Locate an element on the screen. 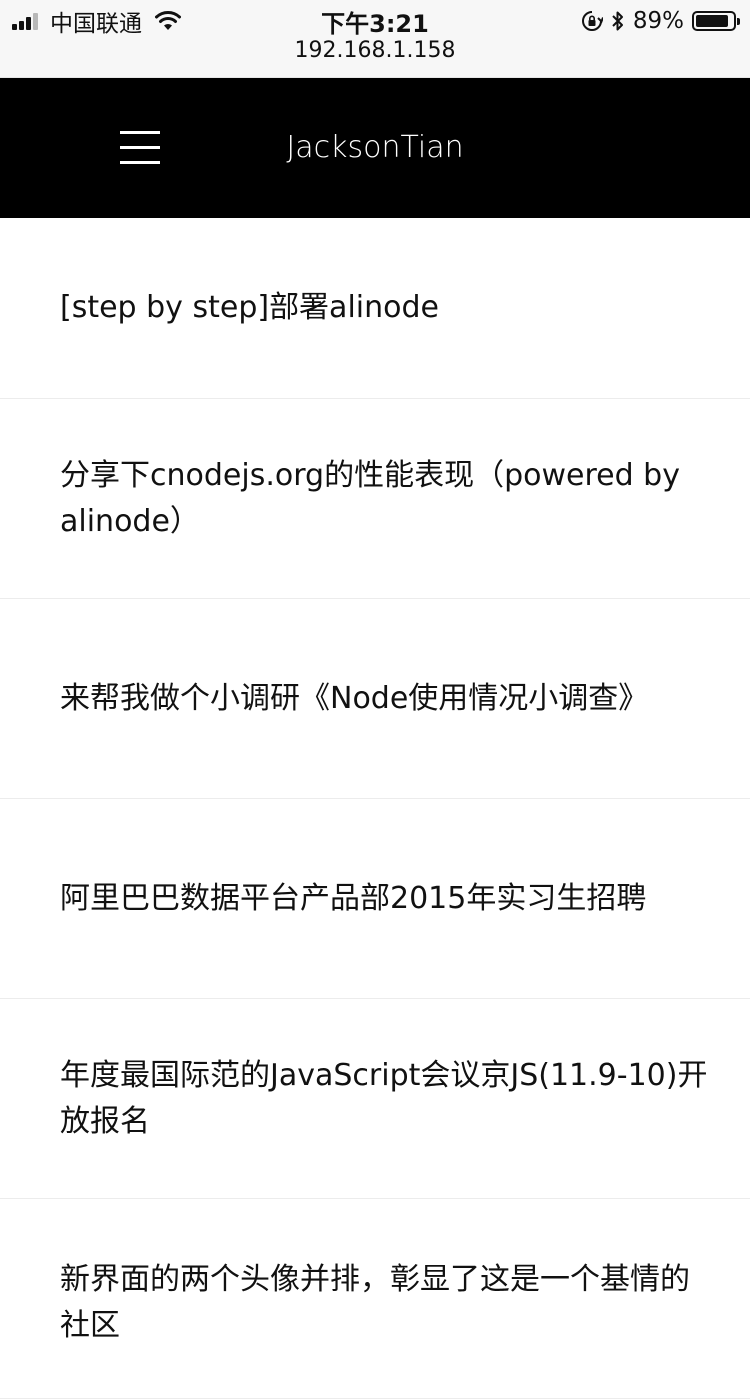  rotation-lock-icon is located at coordinates (592, 21).